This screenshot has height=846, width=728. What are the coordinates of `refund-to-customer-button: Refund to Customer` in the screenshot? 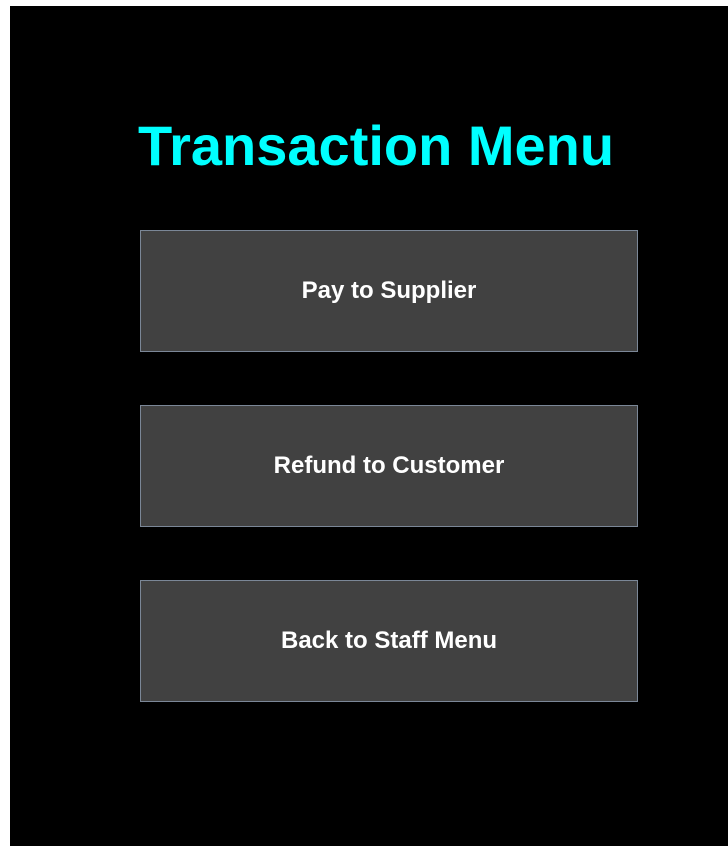 It's located at (389, 466).